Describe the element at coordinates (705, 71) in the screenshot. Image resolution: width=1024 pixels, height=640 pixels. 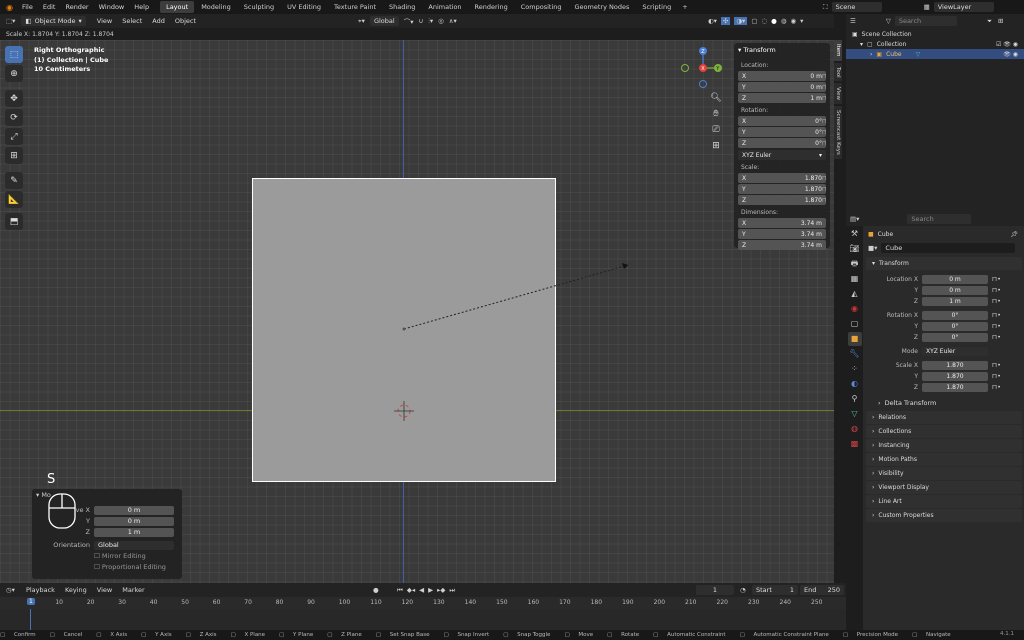
I see `navigation-gizmo: Z Y X` at that location.